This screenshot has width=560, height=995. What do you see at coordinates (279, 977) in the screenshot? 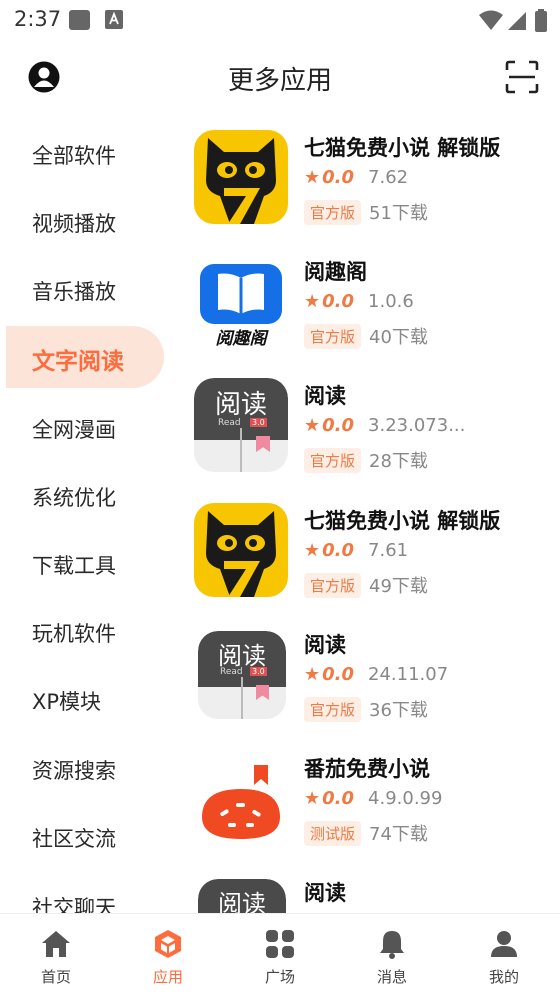
I see `nav-label: 广场` at bounding box center [279, 977].